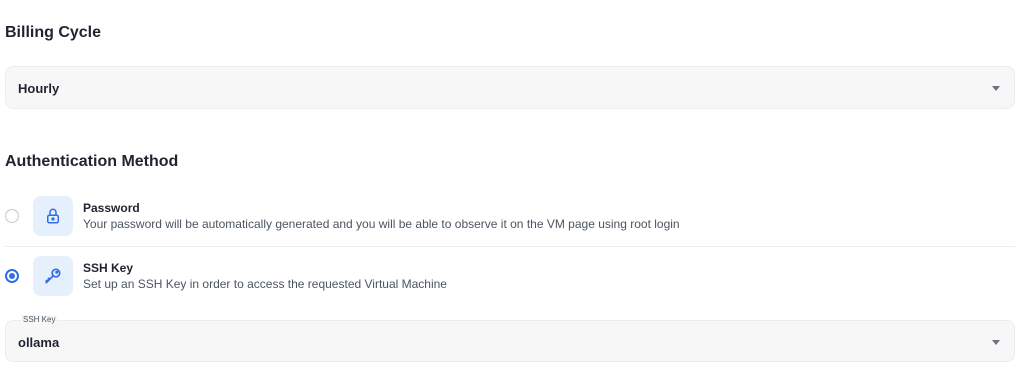 This screenshot has height=368, width=1024. What do you see at coordinates (39, 342) in the screenshot?
I see `ssh-key-value: ollama` at bounding box center [39, 342].